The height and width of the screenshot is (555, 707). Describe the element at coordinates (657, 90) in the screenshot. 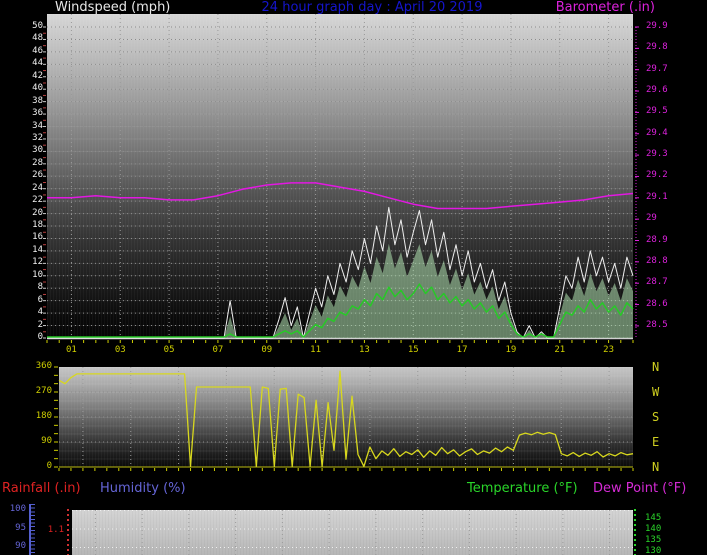

I see `axis-tick-label: 29.6` at that location.